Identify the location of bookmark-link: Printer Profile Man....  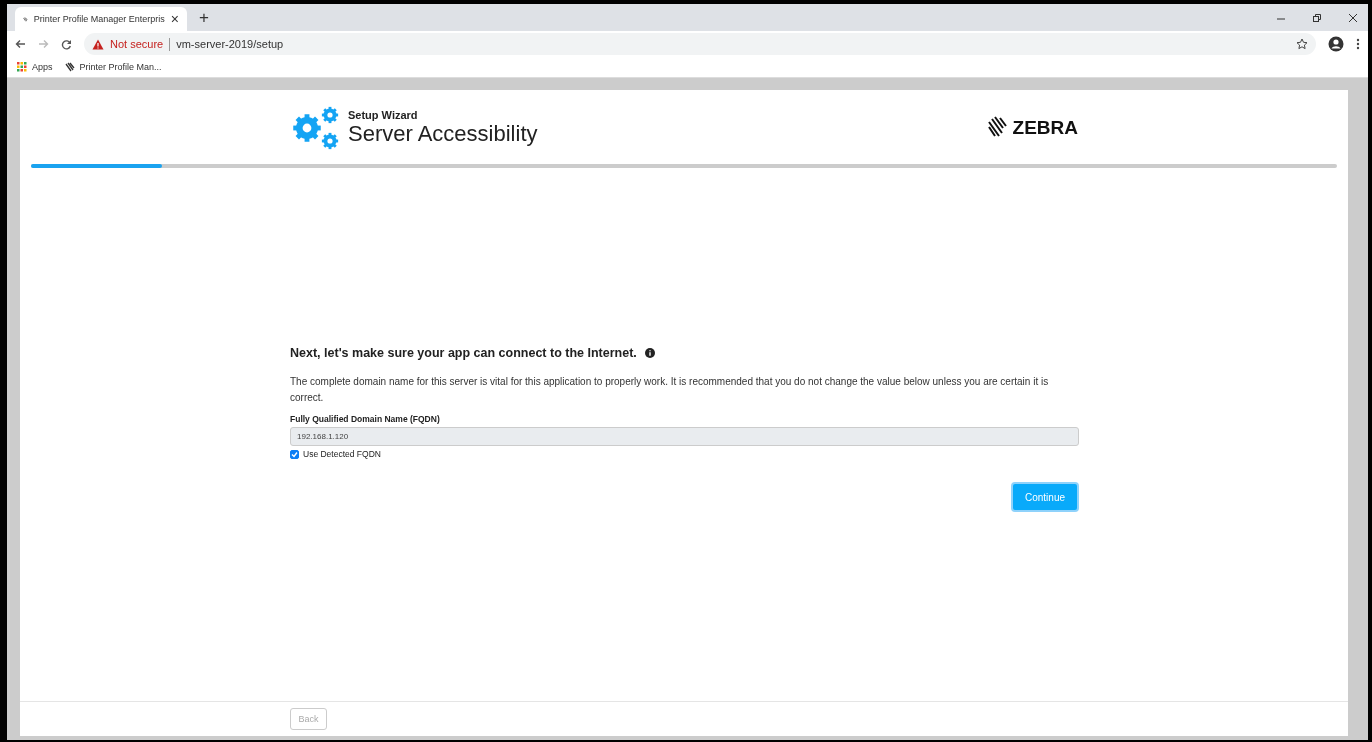
(120, 67).